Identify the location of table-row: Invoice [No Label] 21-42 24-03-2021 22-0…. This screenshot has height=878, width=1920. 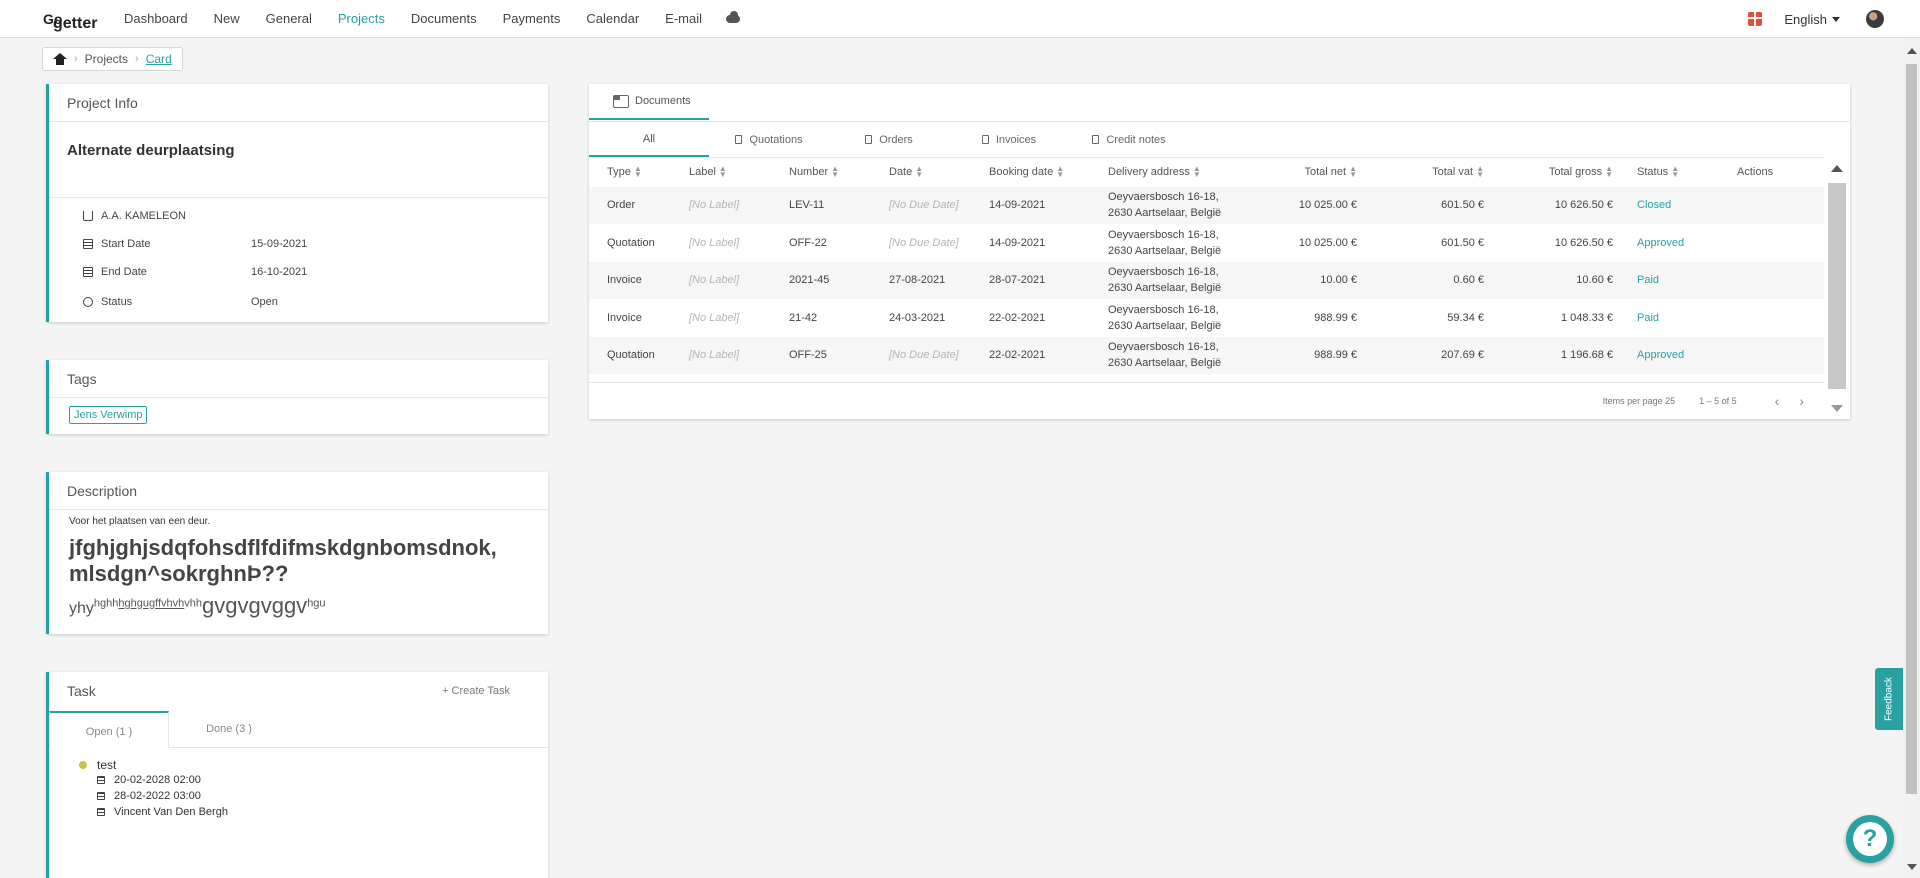
(1206, 318).